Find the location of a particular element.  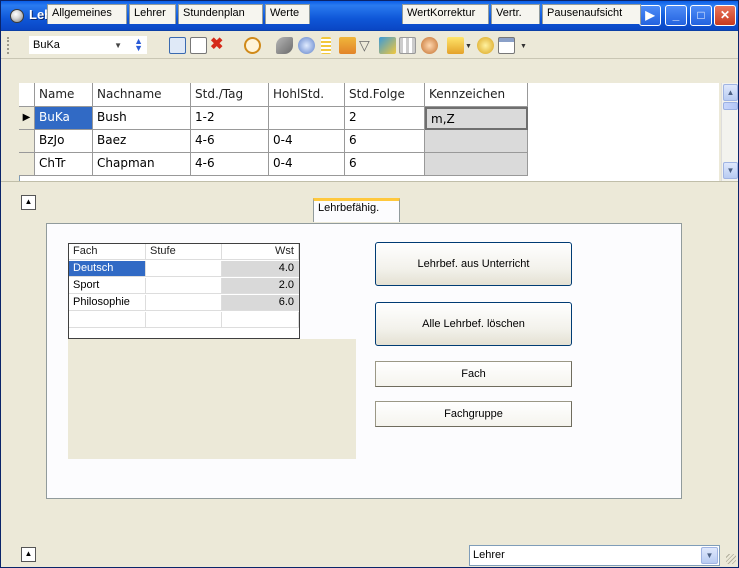

calendar-icon is located at coordinates (506, 45).